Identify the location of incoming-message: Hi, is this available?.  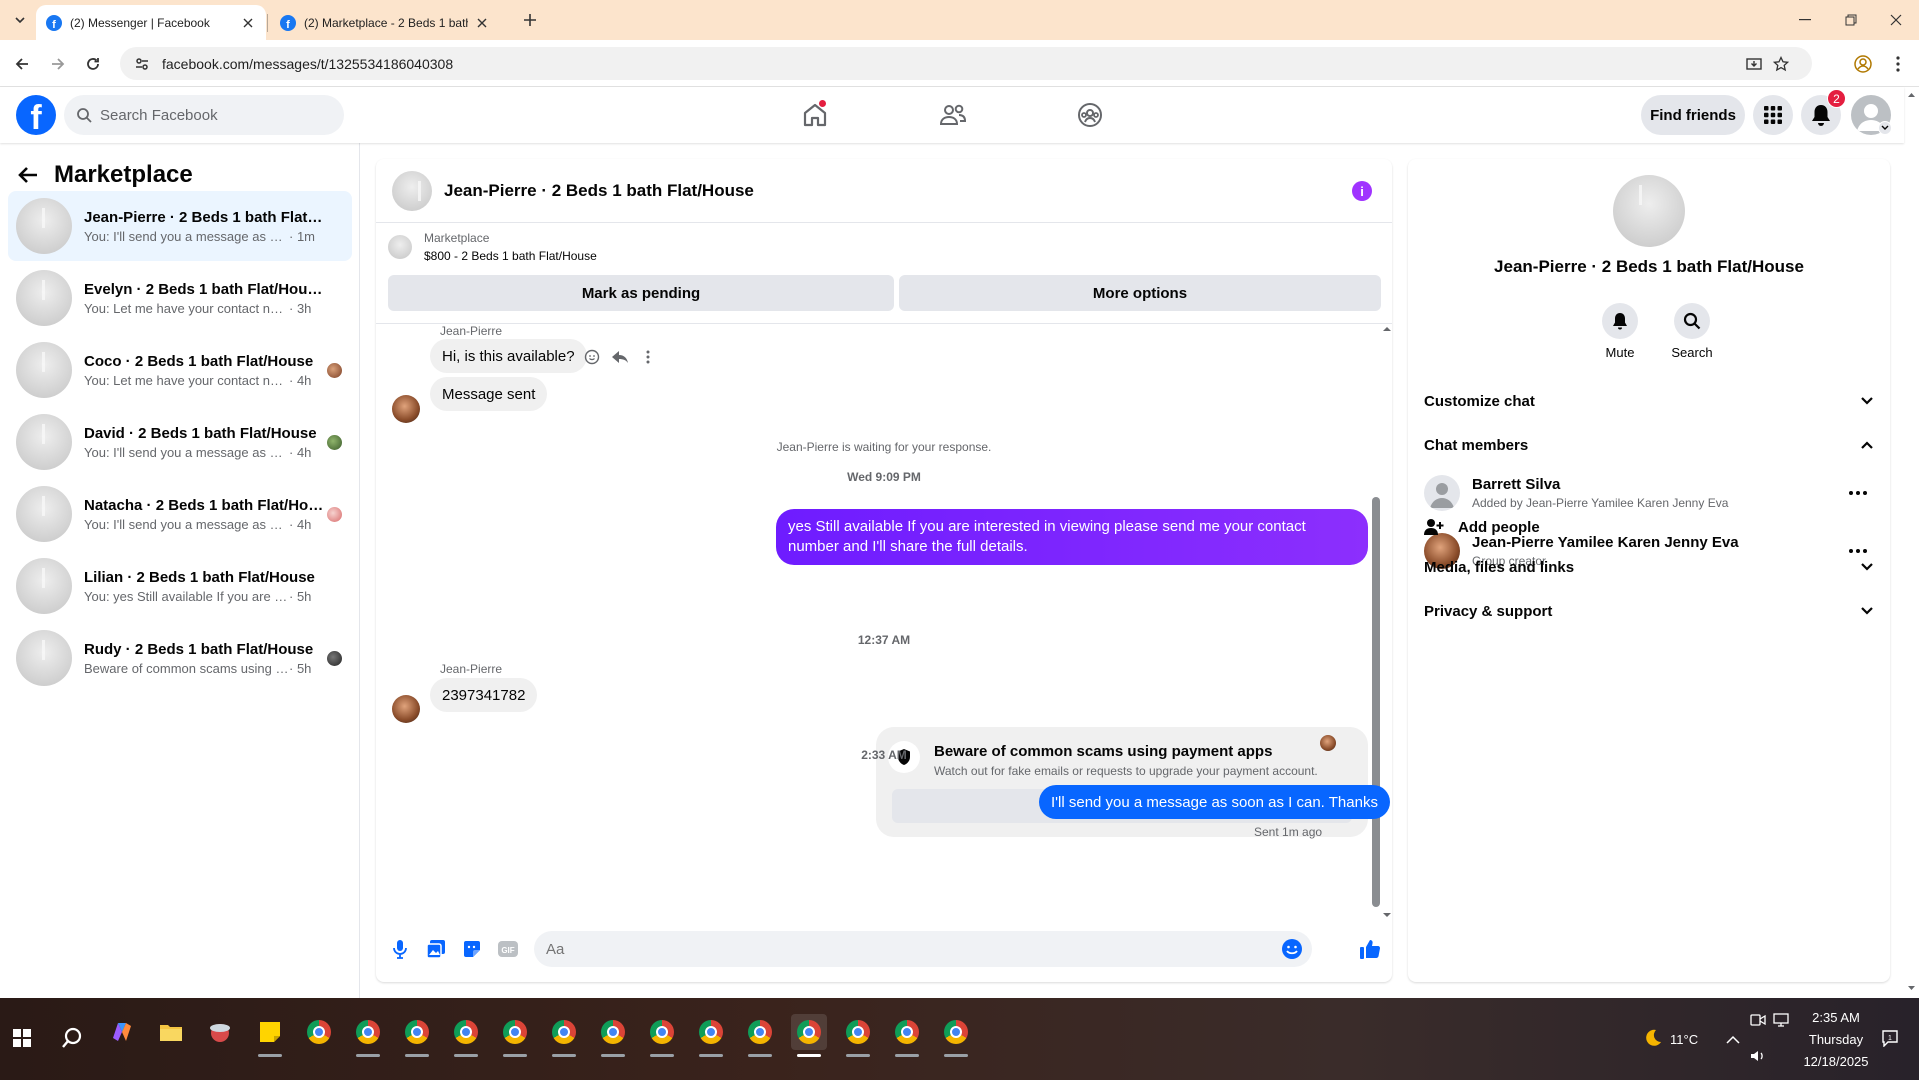
(508, 356).